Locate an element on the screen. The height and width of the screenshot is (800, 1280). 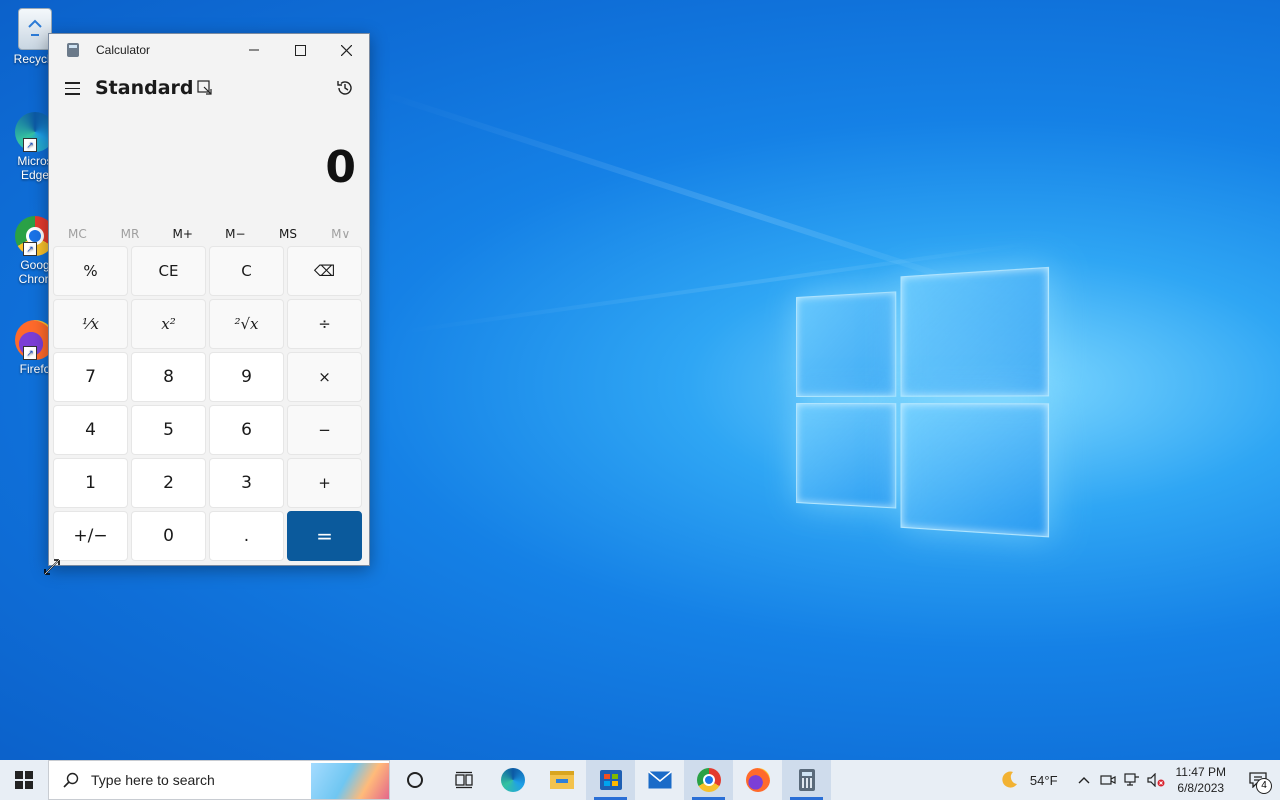
calculator-header: Standard is located at coordinates (209, 89).